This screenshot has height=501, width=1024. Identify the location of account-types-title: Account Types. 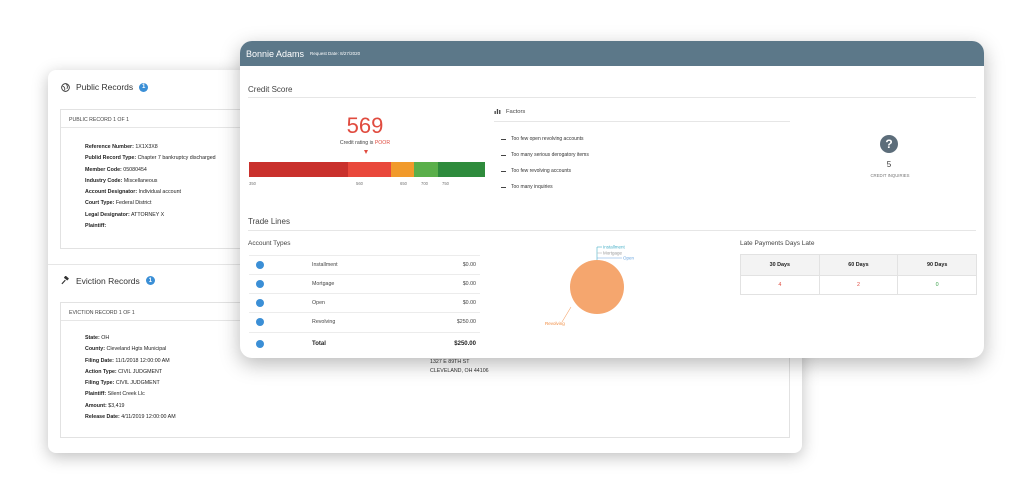
(269, 243).